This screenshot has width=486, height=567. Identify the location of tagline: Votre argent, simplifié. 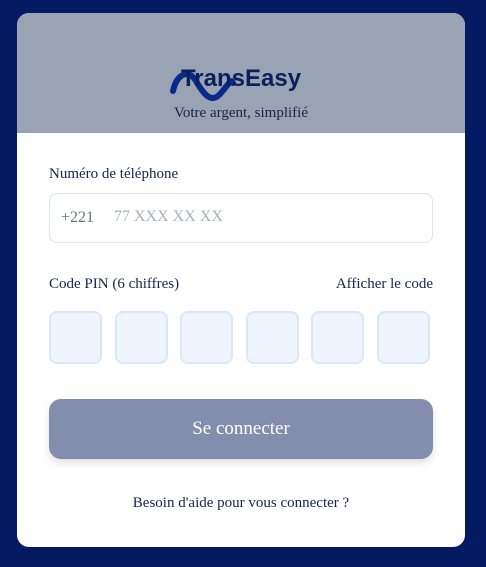
(240, 113).